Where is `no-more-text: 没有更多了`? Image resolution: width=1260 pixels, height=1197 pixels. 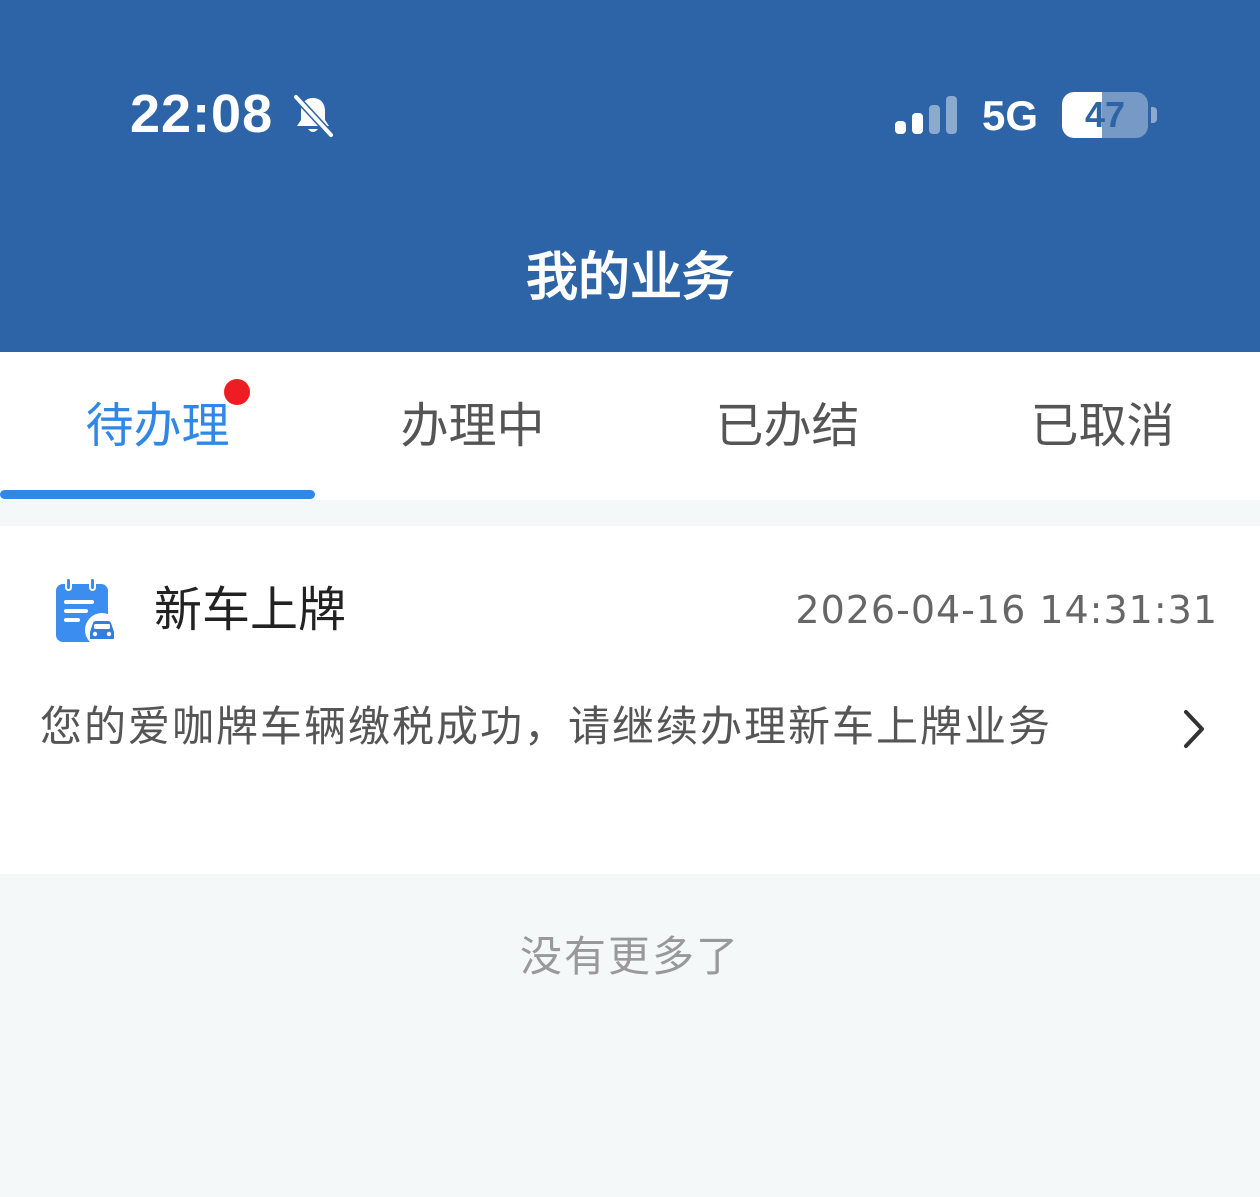
no-more-text: 没有更多了 is located at coordinates (629, 956).